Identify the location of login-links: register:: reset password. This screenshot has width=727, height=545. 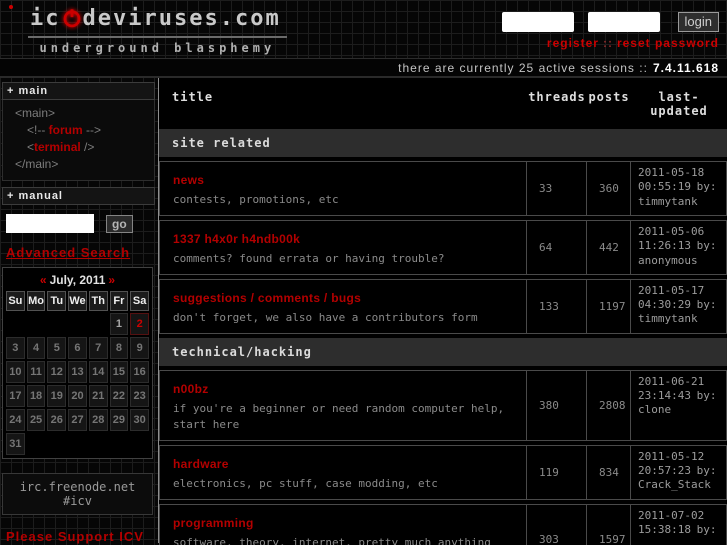
(610, 43).